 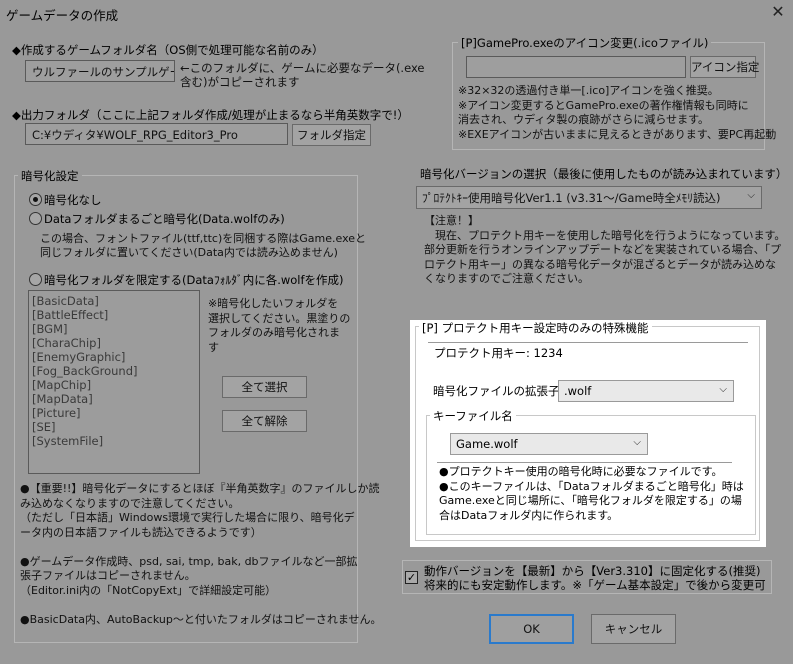 I want to click on keyfile-select: Game.wolf ⌵, so click(x=549, y=444).